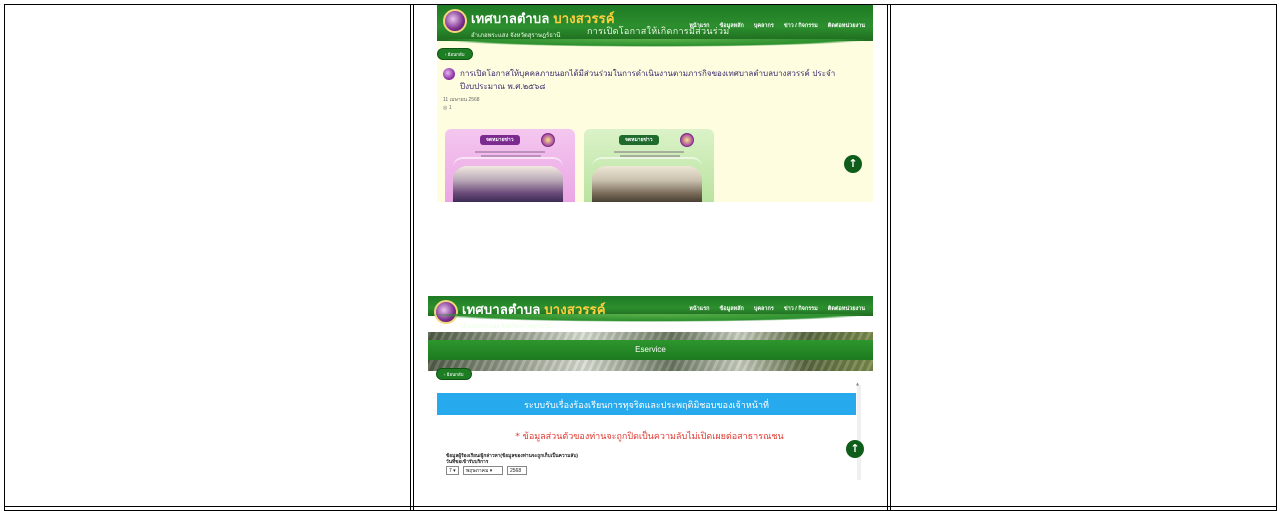  What do you see at coordinates (447, 108) in the screenshot?
I see `article-view-count: ◎ 1` at bounding box center [447, 108].